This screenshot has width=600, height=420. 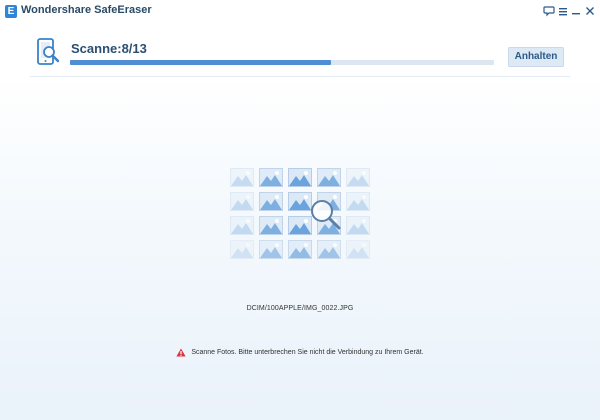 I want to click on minimize-icon, so click(x=576, y=11).